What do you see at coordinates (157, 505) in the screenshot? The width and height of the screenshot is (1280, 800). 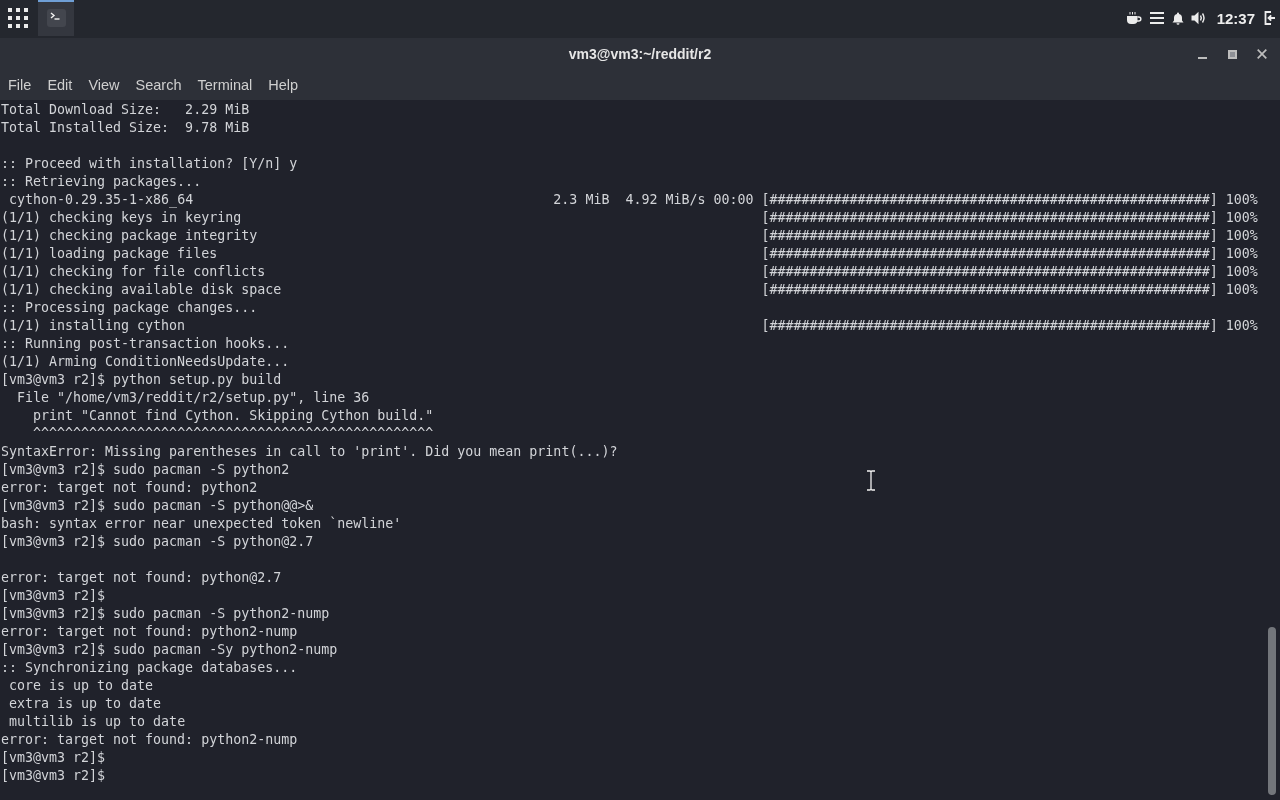 I see `terminal-line: [vm3@vm3 r2]$ sudo pacman -S python@@>&` at bounding box center [157, 505].